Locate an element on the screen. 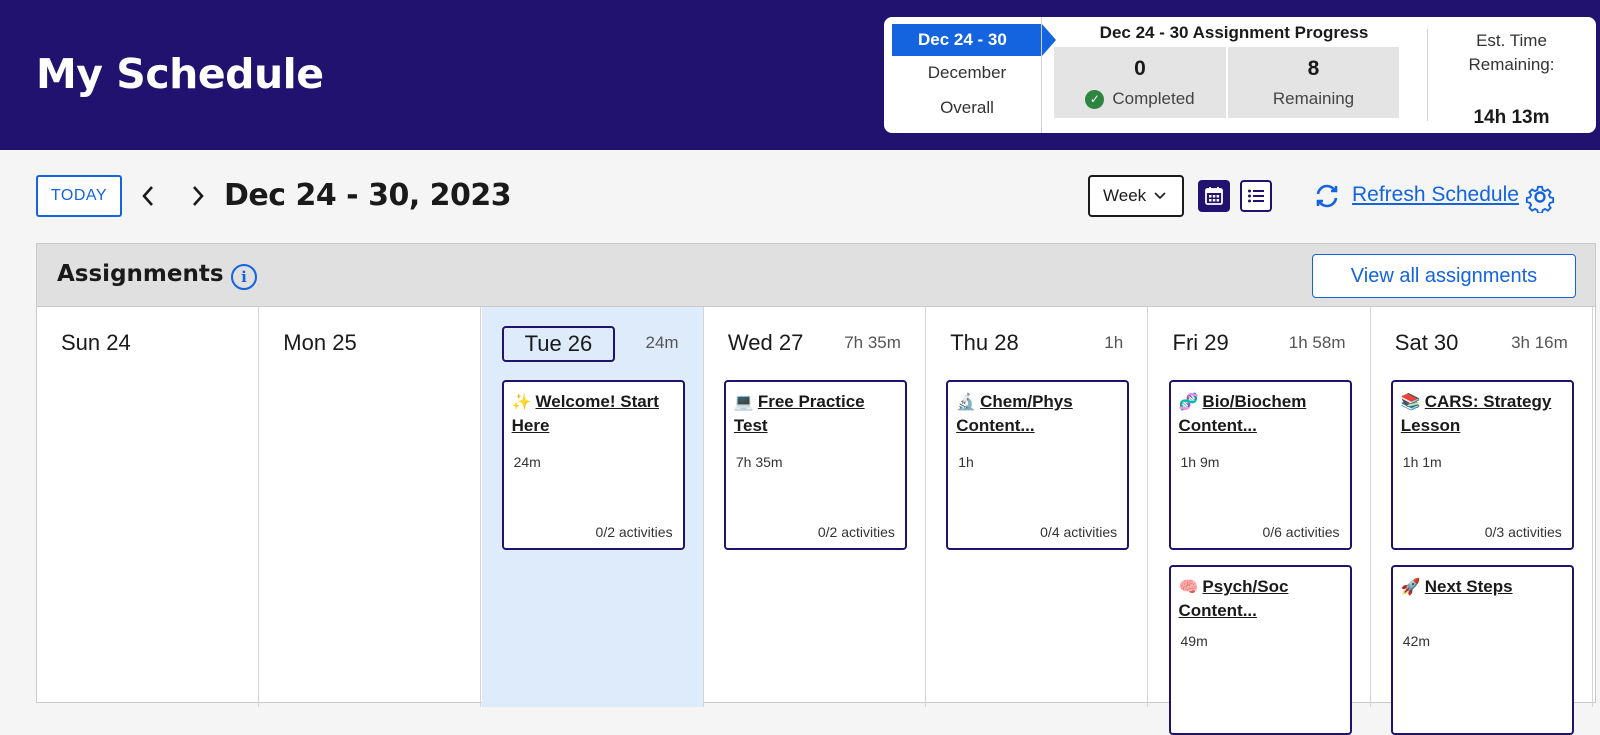 This screenshot has width=1600, height=735. day-label: Wed 27 is located at coordinates (765, 343).